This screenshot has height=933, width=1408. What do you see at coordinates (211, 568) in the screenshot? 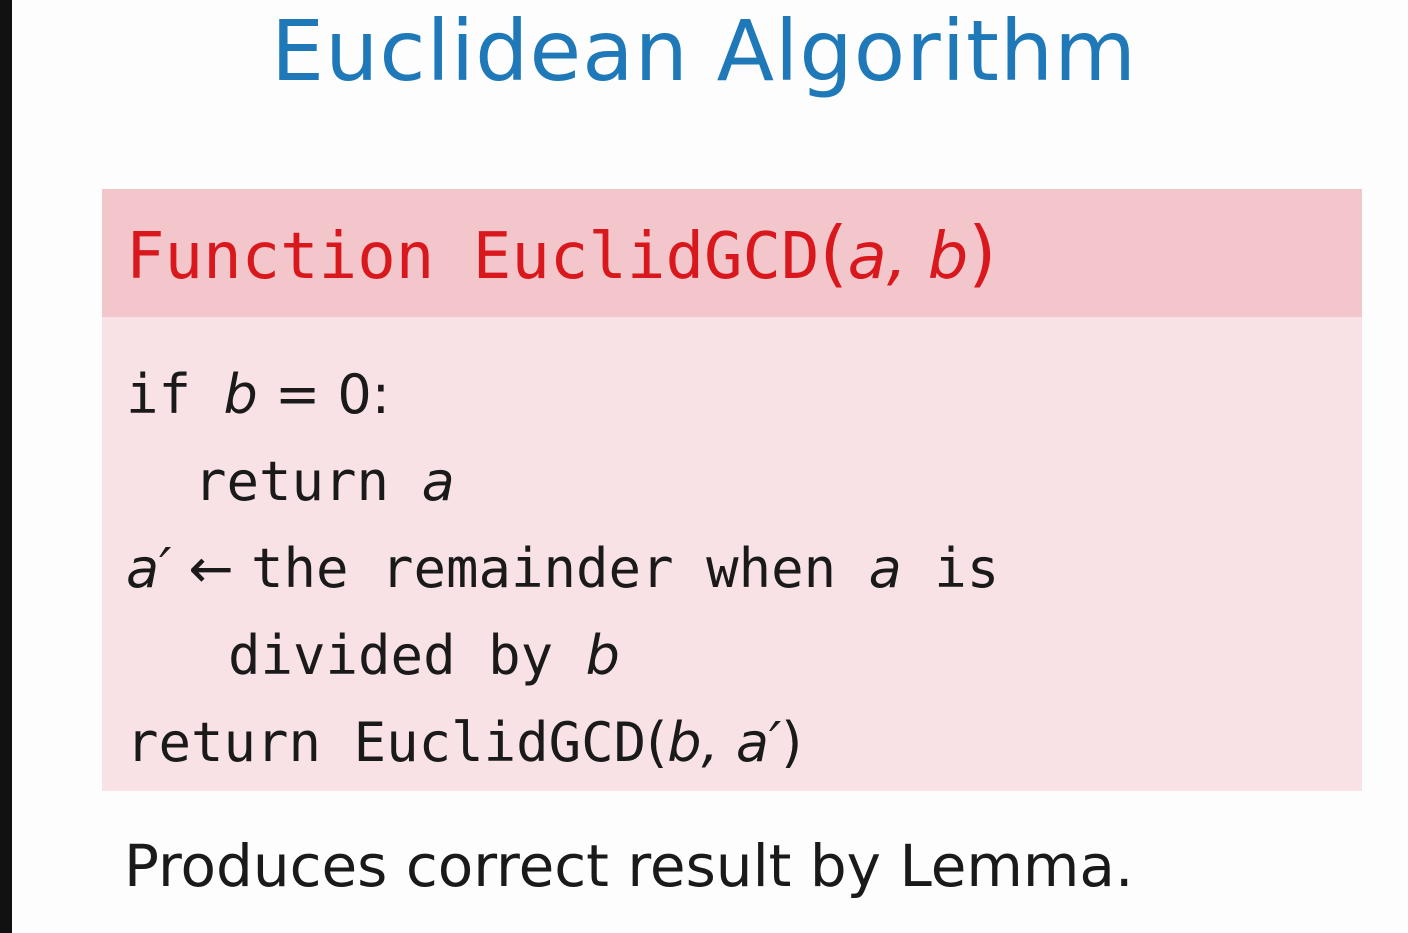
I see `left-arrow: ←` at bounding box center [211, 568].